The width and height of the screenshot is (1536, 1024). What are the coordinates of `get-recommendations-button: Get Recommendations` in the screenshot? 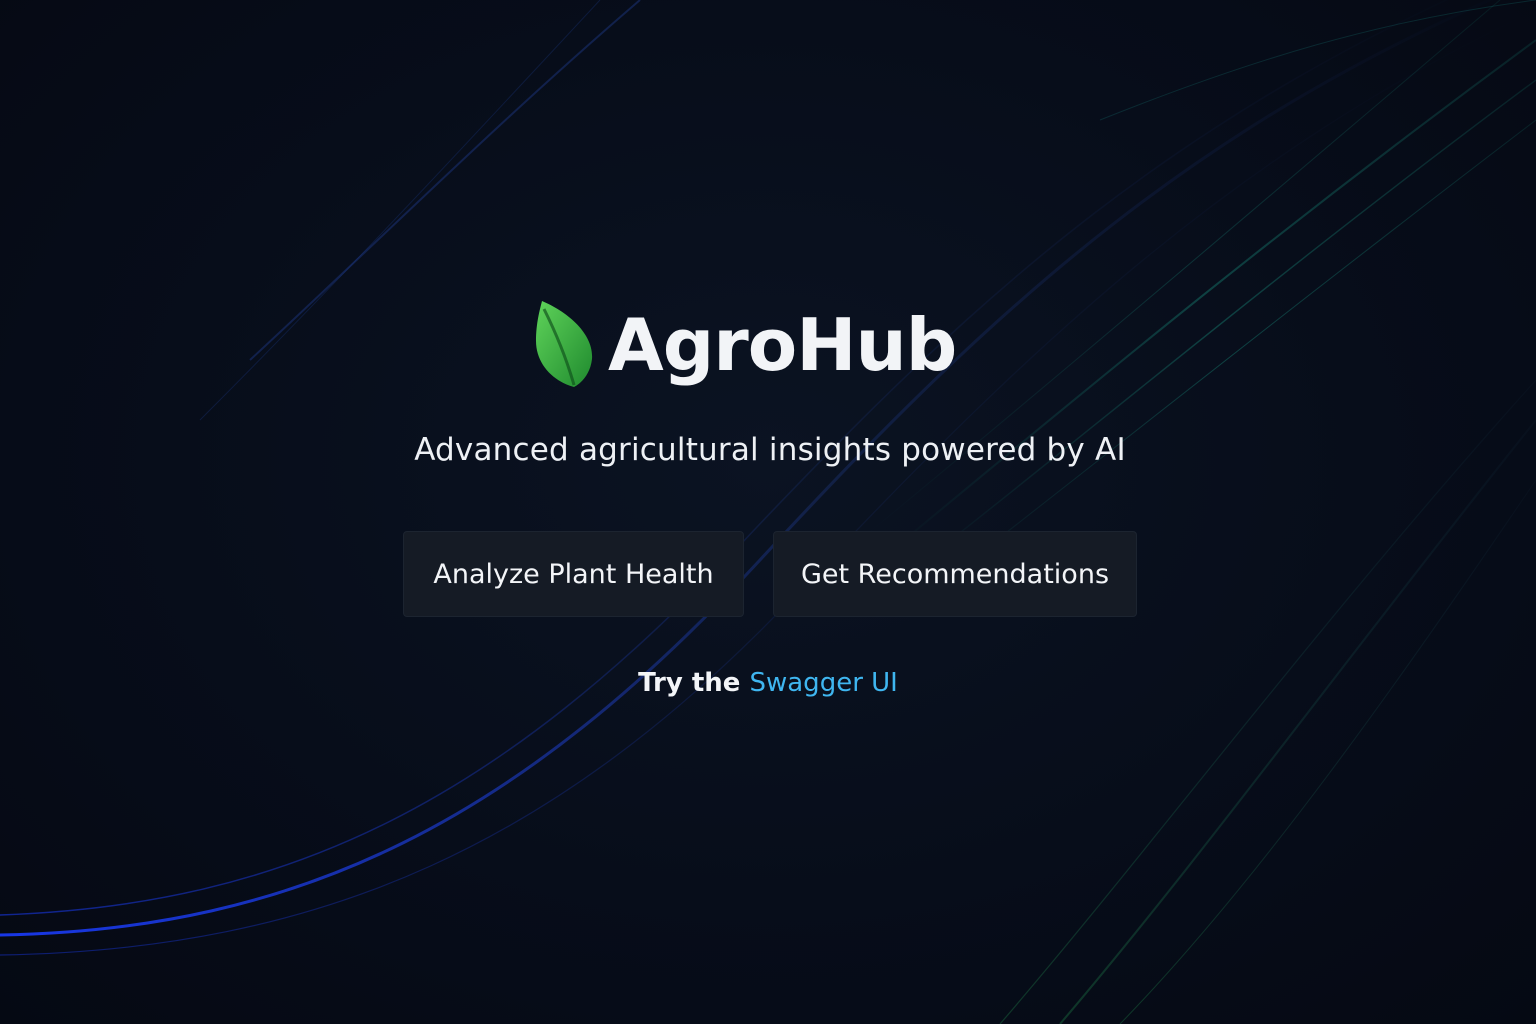 It's located at (955, 574).